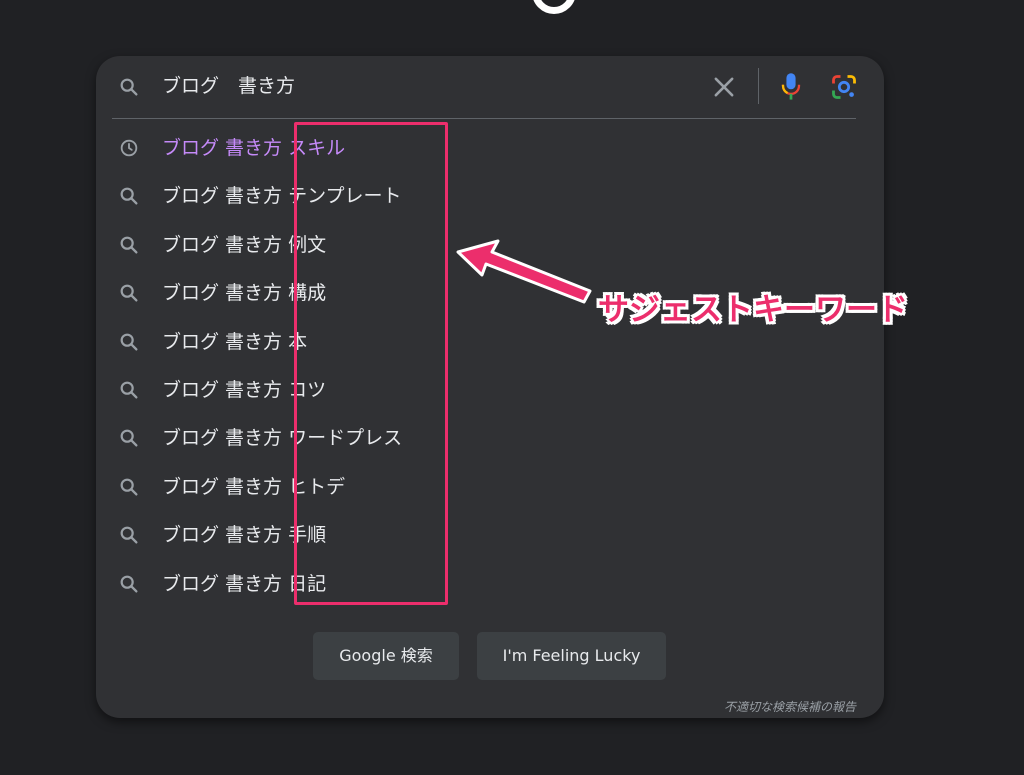 The height and width of the screenshot is (775, 1024). Describe the element at coordinates (307, 583) in the screenshot. I see `suggestion-suffix: 日記` at that location.